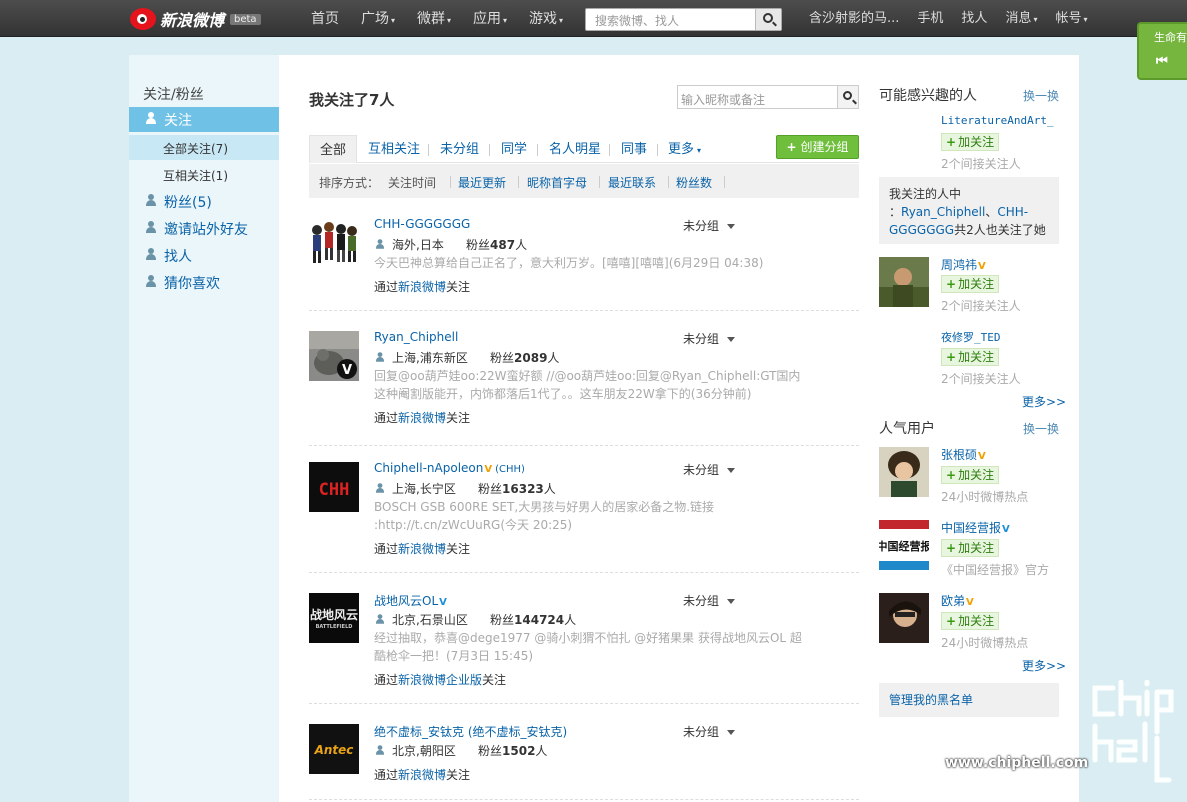  What do you see at coordinates (1041, 428) in the screenshot?
I see `refresh-popular-link: 换一换` at bounding box center [1041, 428].